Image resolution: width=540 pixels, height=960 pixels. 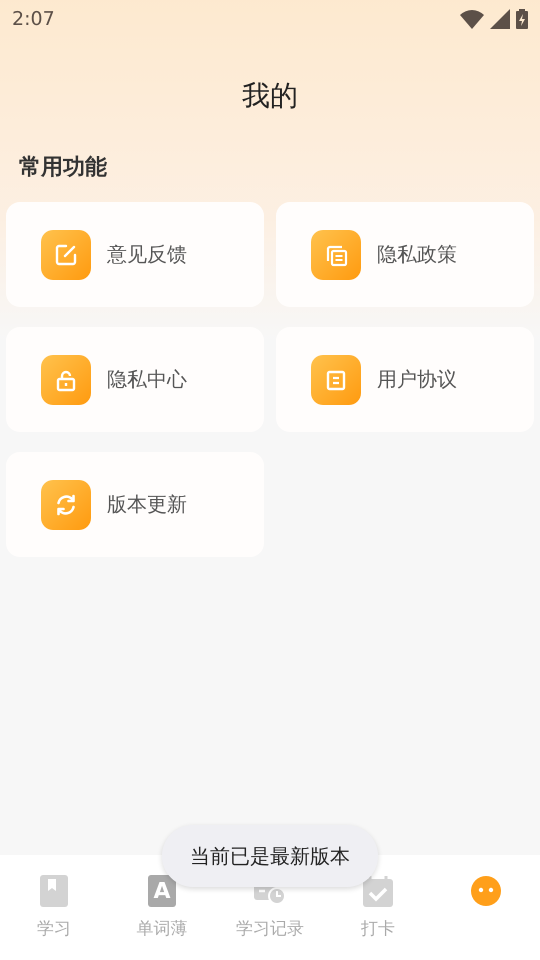 I want to click on lock-icon, so click(x=66, y=379).